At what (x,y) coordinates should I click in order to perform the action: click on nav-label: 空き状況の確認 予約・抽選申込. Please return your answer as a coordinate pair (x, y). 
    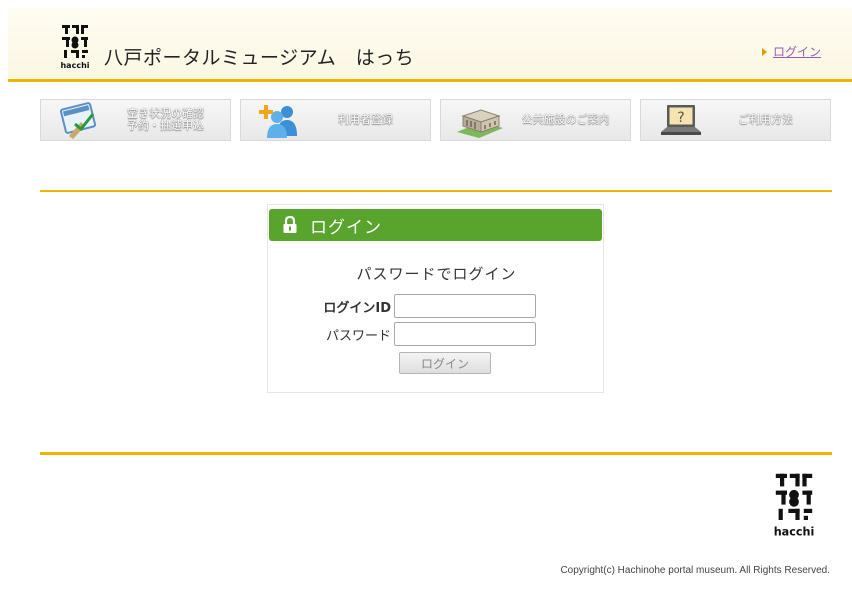
    Looking at the image, I should click on (165, 119).